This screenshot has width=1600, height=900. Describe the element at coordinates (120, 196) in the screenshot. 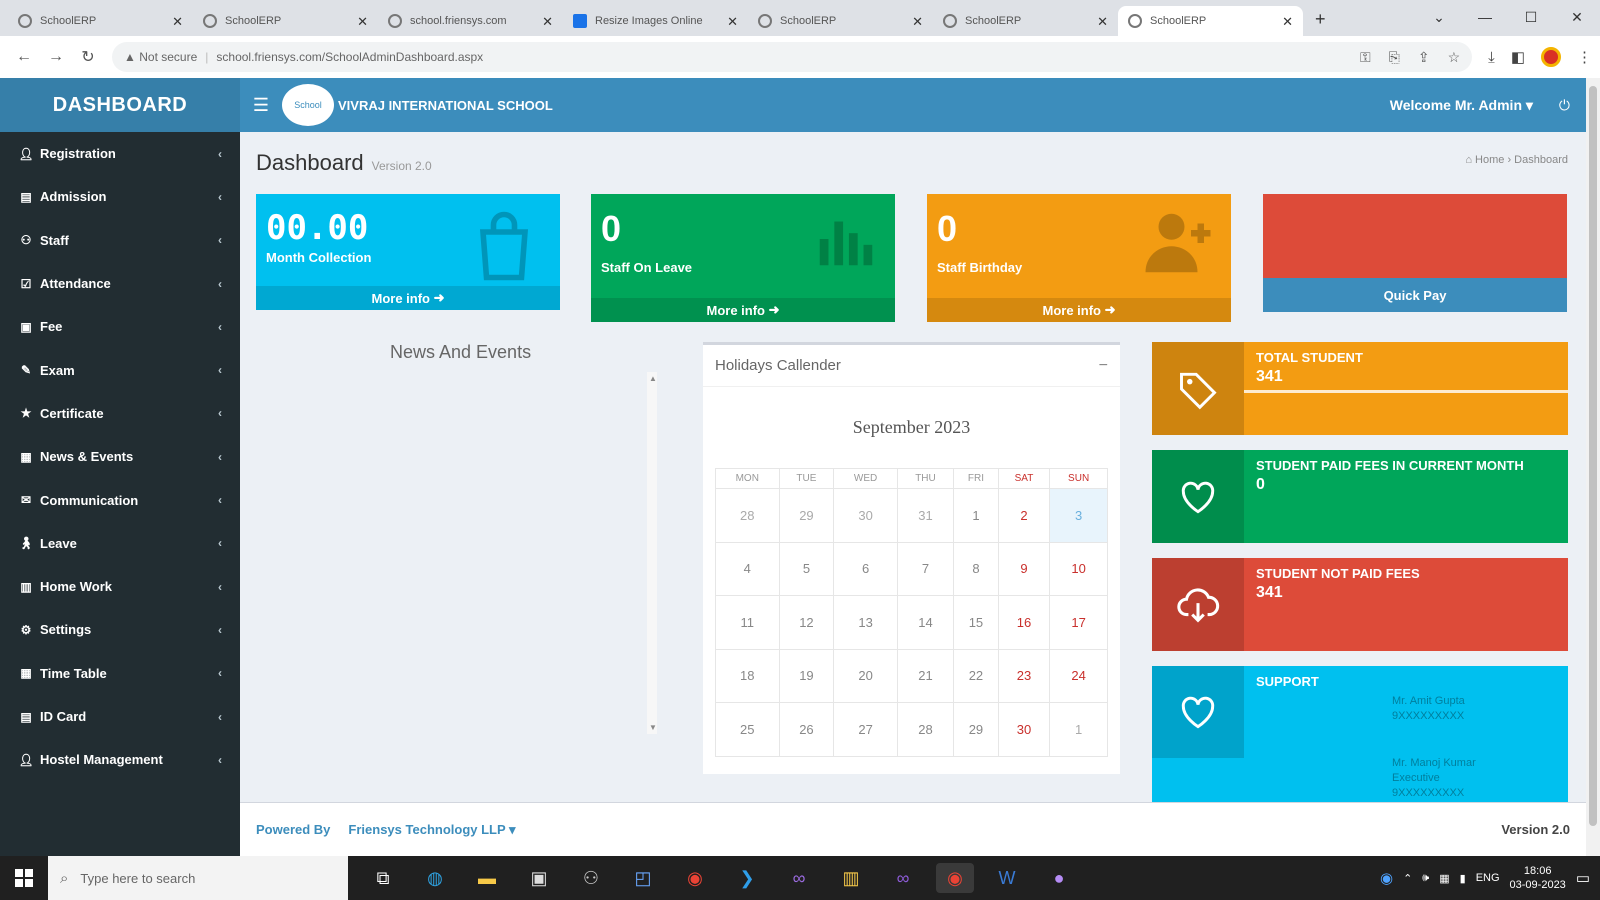

I see `sidebar-item-admission: ▤ Admission ‹` at that location.